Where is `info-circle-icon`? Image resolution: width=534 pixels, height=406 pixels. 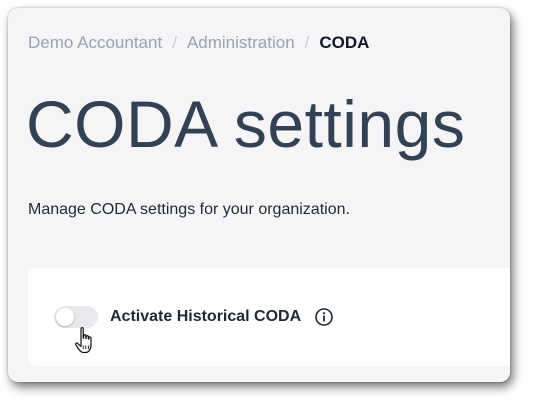
info-circle-icon is located at coordinates (324, 317).